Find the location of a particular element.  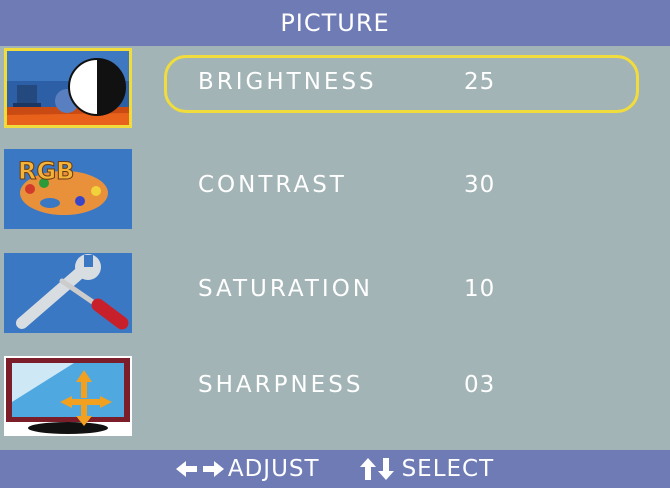

sidebar-item-display is located at coordinates (68, 396).